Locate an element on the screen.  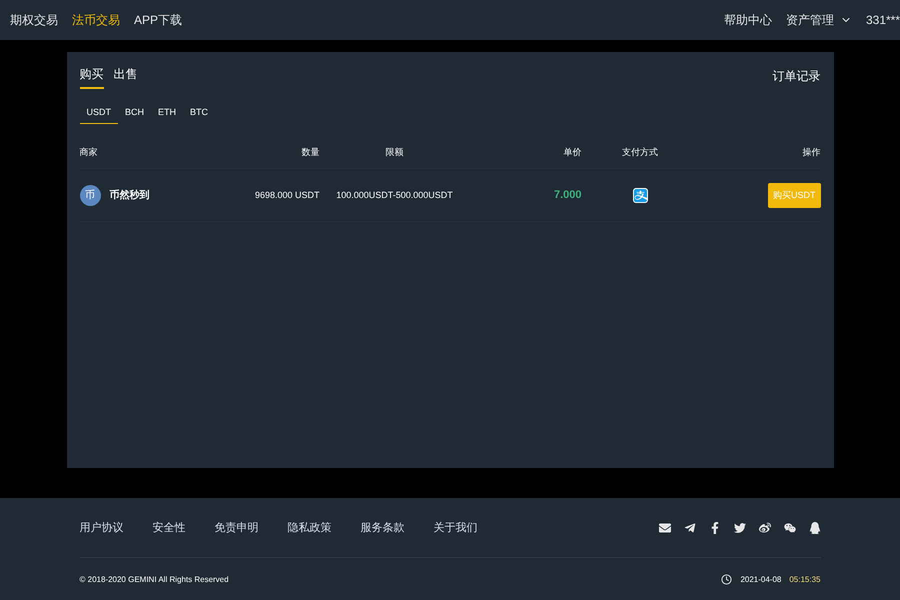
order-history-link: 订单记录 is located at coordinates (796, 76).